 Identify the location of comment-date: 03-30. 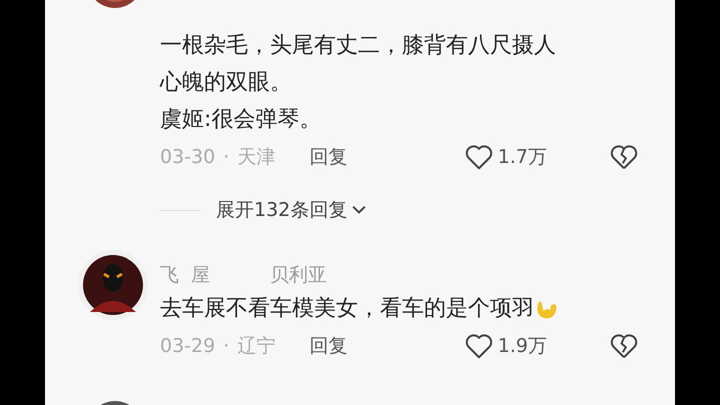
(188, 157).